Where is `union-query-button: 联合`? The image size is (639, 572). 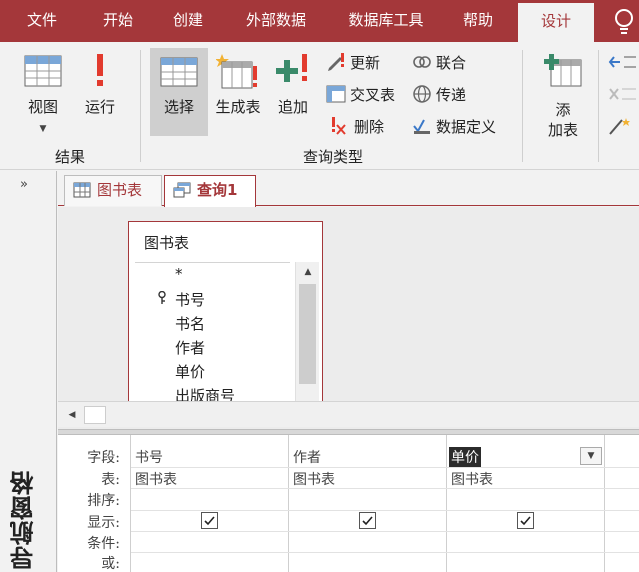
union-query-button: 联合 is located at coordinates (439, 63).